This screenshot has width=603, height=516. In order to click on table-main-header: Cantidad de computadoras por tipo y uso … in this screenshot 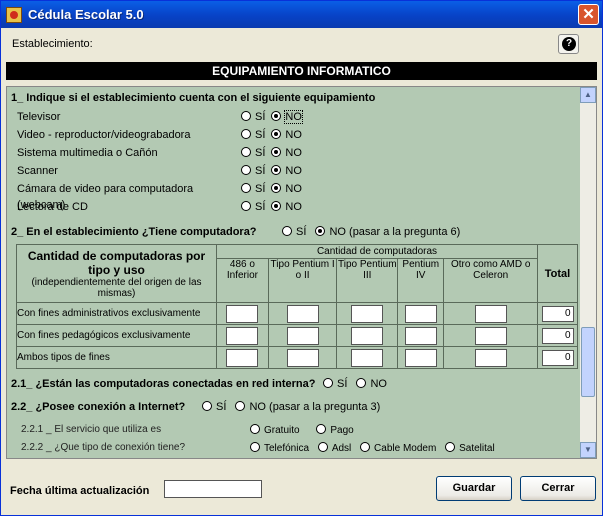, I will do `click(116, 273)`.